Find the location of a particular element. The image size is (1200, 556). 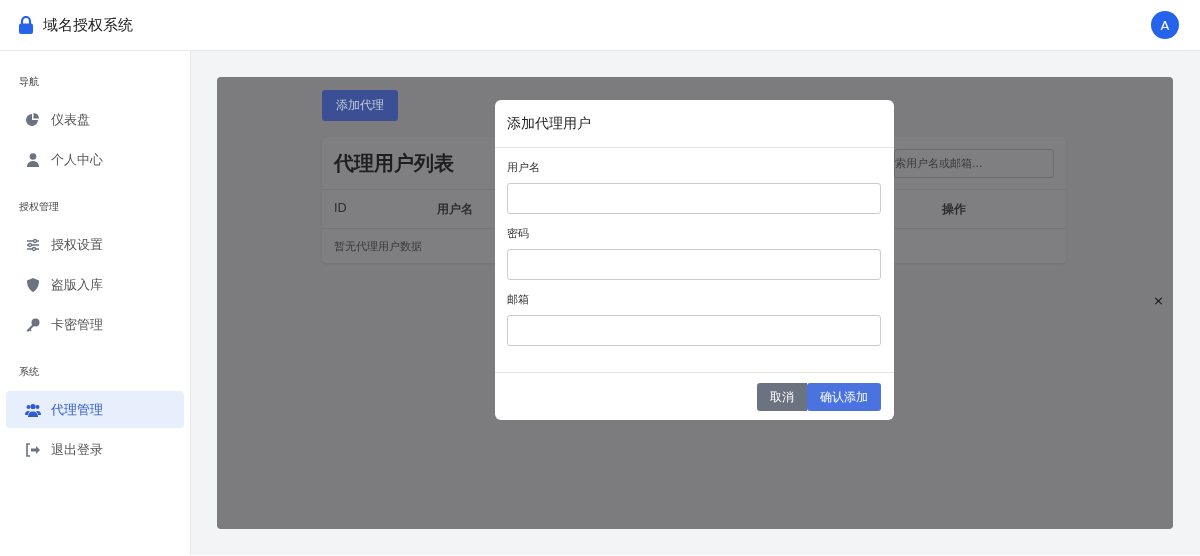

app-title: 域名授权系统 is located at coordinates (88, 25).